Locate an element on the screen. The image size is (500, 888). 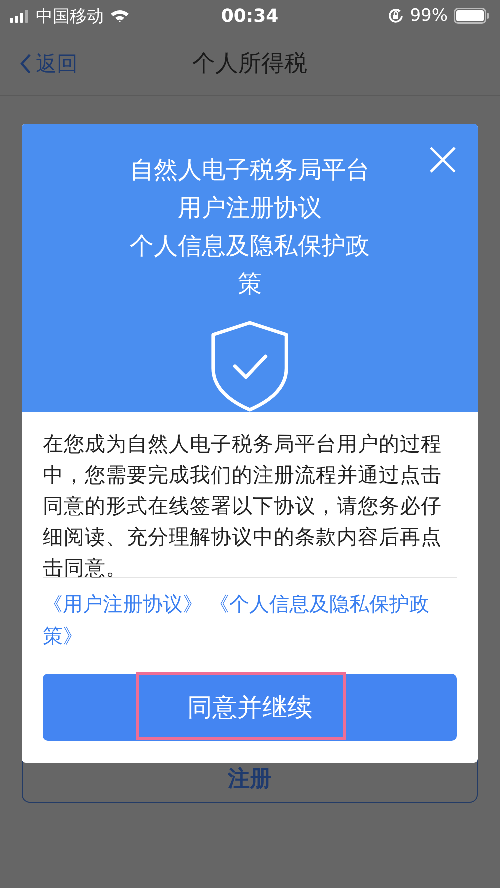
agreement-text: 在您成为自然人电子税务局平台用户的过程中，您需要完成我们的注册流程并通过点击同意的形式在线签署以下协议，请您务必仔细阅读、充分理解协议中的条款内容后再点击同意。 is located at coordinates (250, 503).